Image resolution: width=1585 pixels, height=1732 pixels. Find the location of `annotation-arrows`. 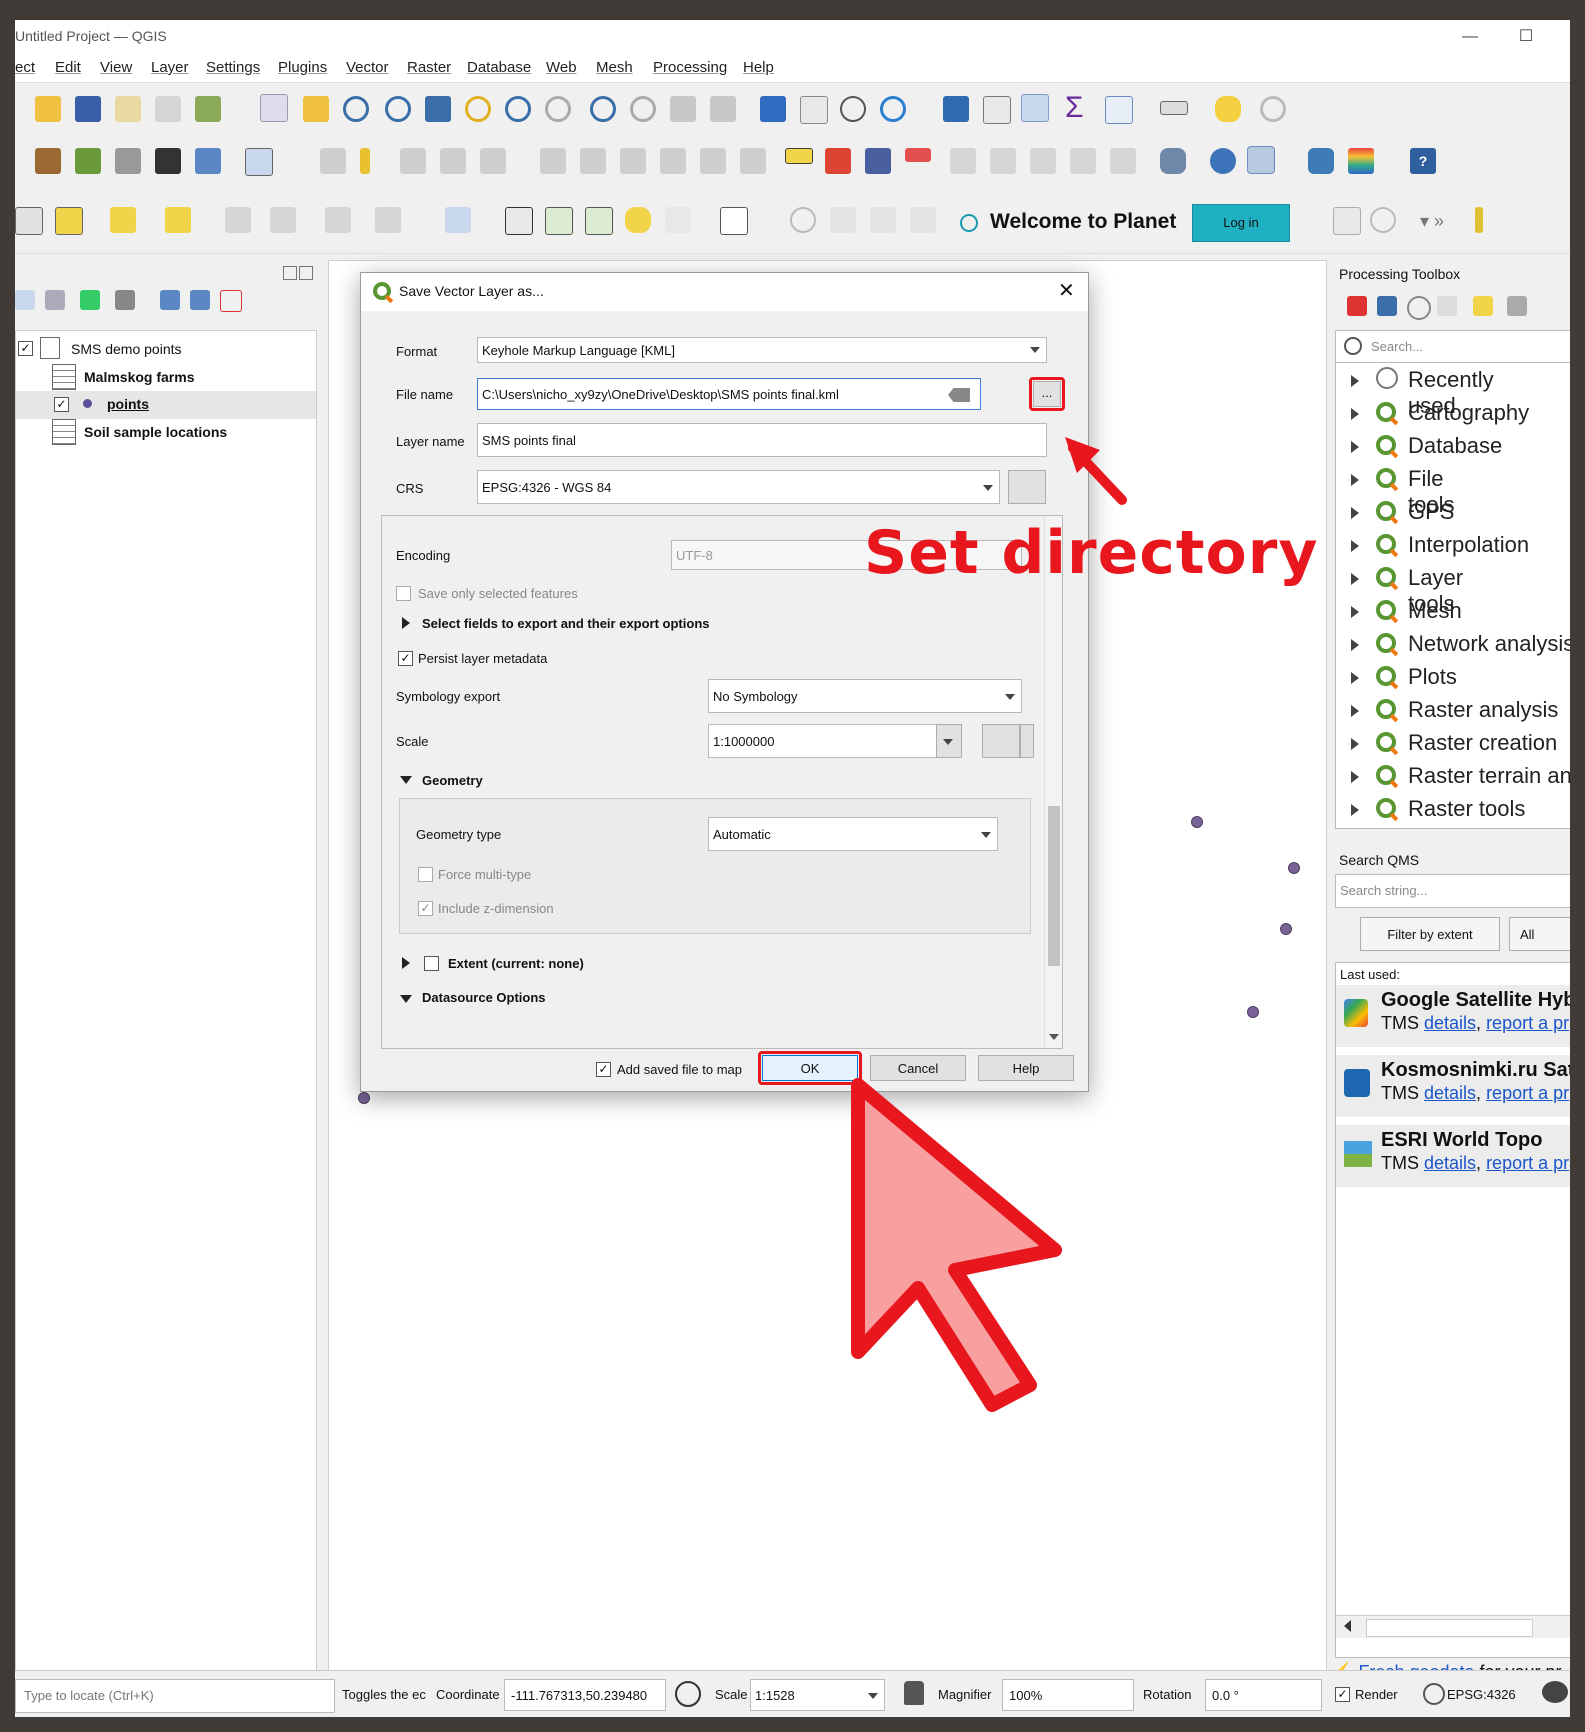

annotation-arrows is located at coordinates (989, 924).